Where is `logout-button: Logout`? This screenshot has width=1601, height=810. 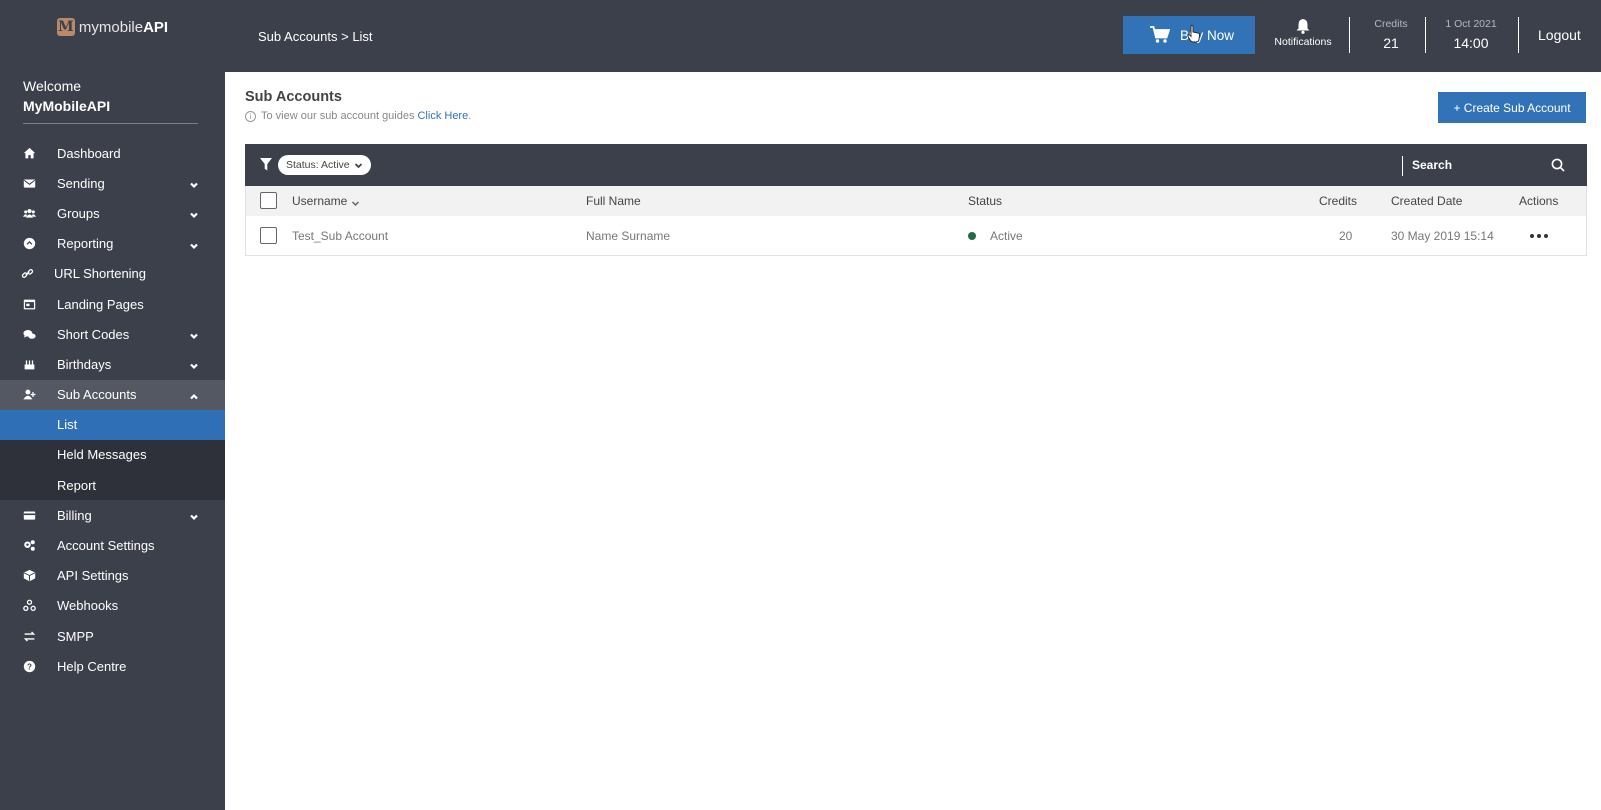
logout-button: Logout is located at coordinates (1559, 35).